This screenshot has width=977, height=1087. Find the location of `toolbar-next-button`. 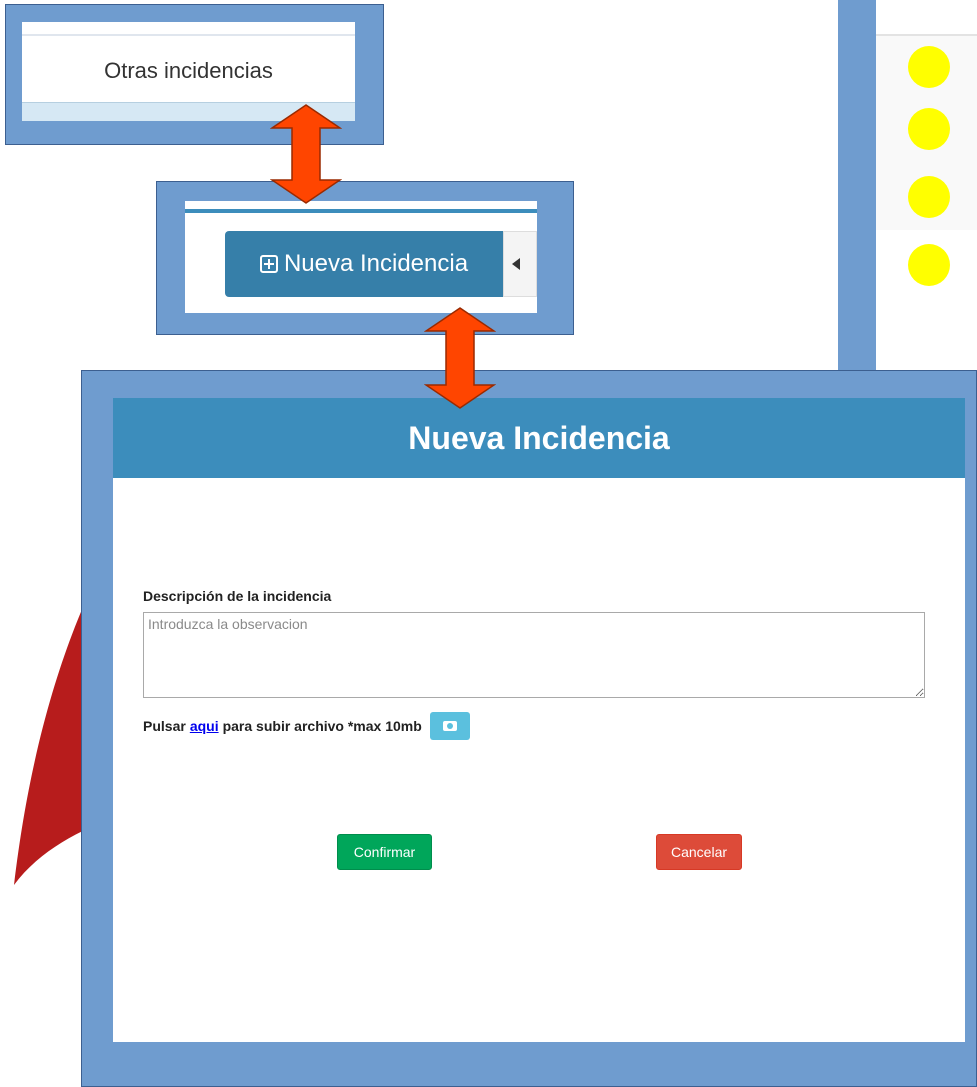

toolbar-next-button is located at coordinates (520, 264).